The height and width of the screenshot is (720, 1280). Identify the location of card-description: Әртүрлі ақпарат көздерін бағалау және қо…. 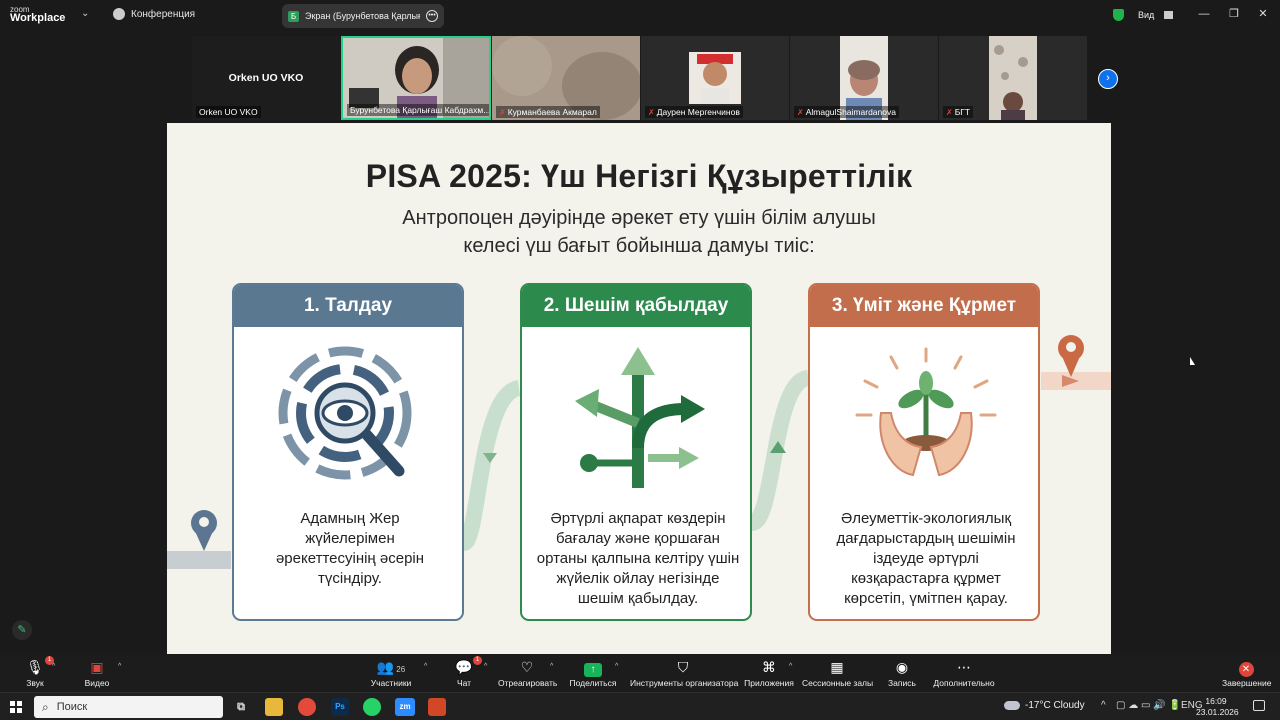
(638, 558).